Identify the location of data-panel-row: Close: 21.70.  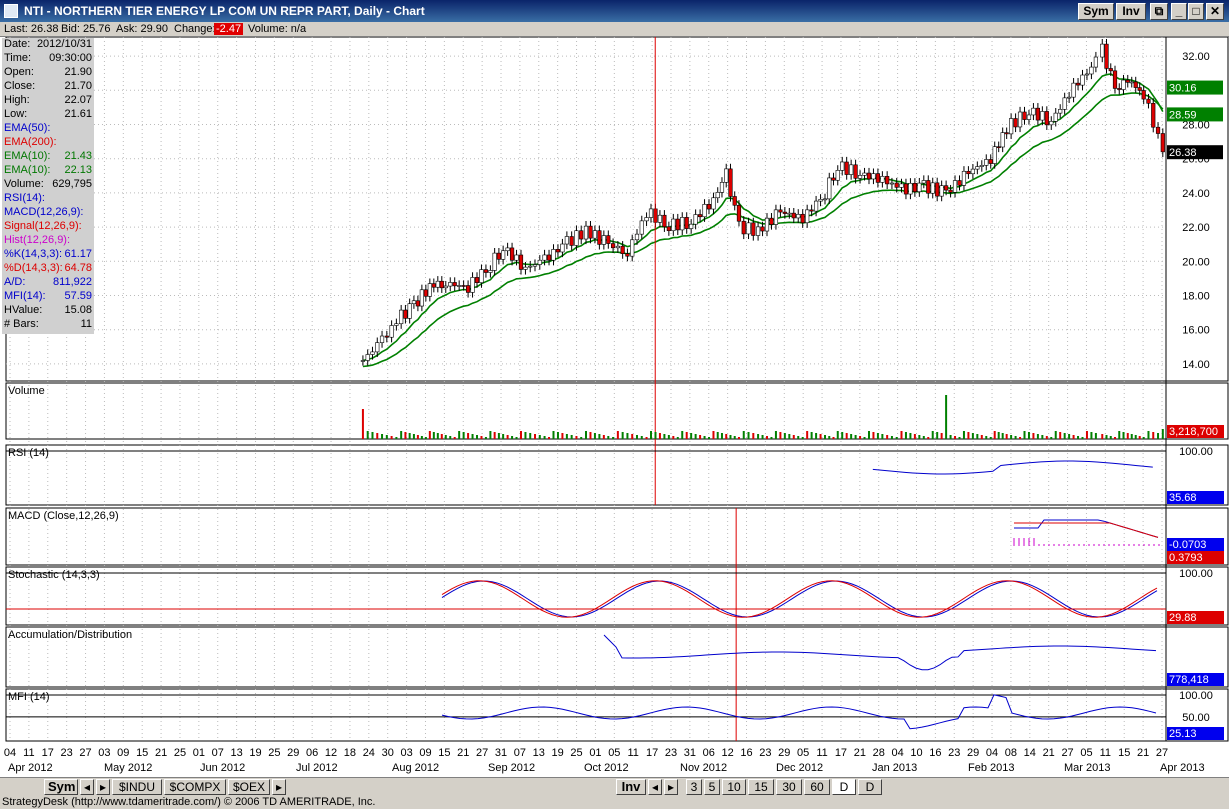
(48, 87).